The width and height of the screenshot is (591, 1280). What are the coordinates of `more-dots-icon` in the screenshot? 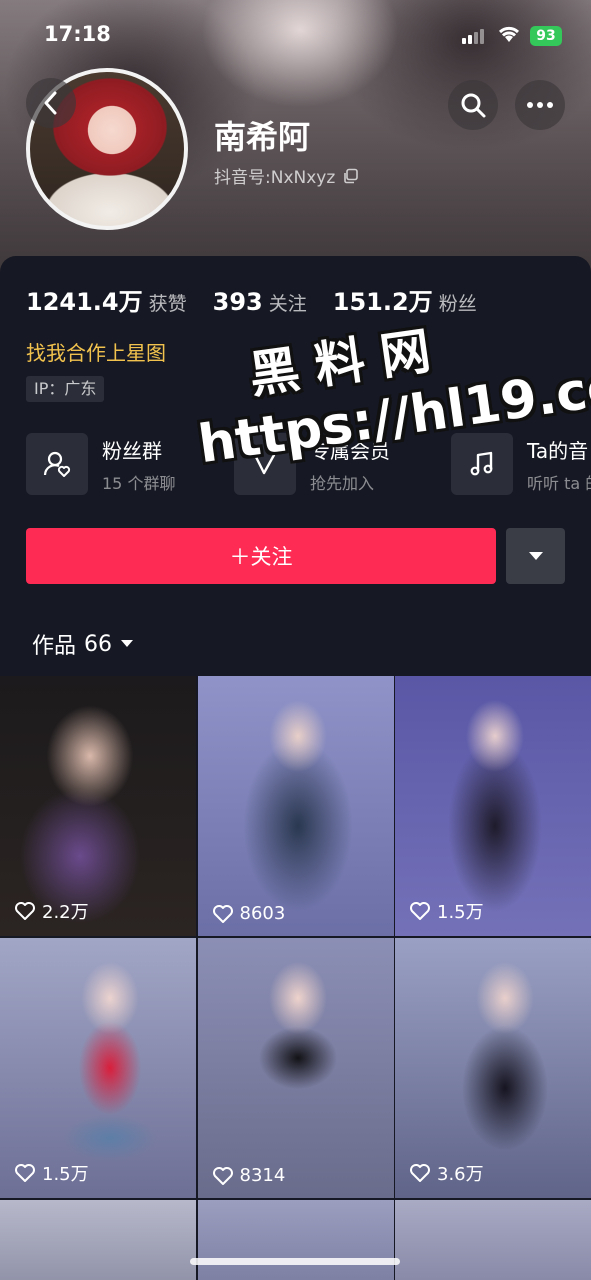 It's located at (540, 105).